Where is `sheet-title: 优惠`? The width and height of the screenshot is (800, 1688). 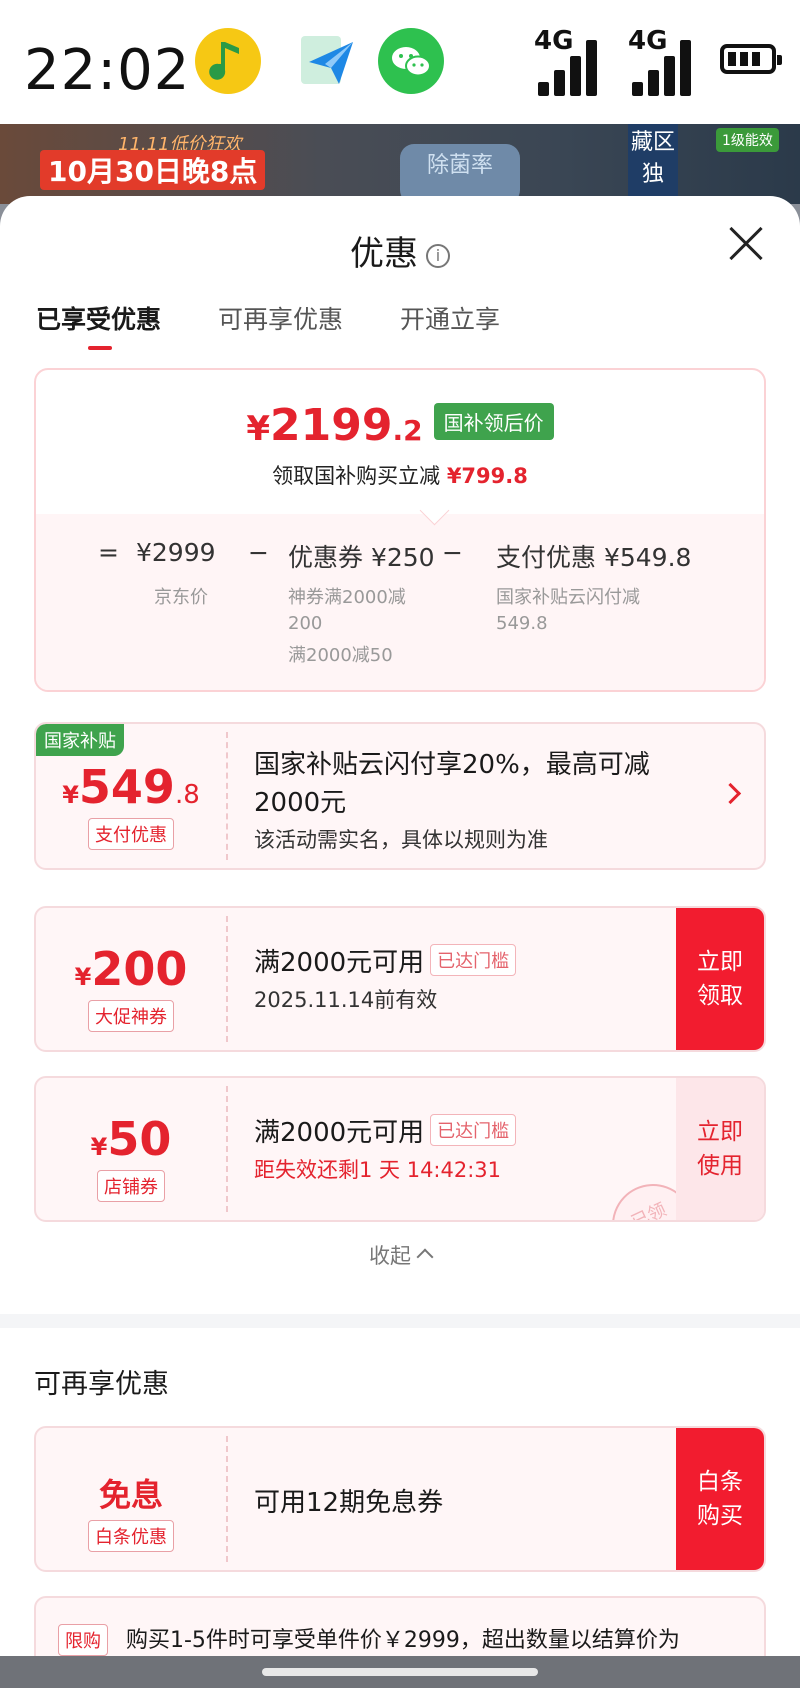
sheet-title: 优惠 is located at coordinates (384, 254).